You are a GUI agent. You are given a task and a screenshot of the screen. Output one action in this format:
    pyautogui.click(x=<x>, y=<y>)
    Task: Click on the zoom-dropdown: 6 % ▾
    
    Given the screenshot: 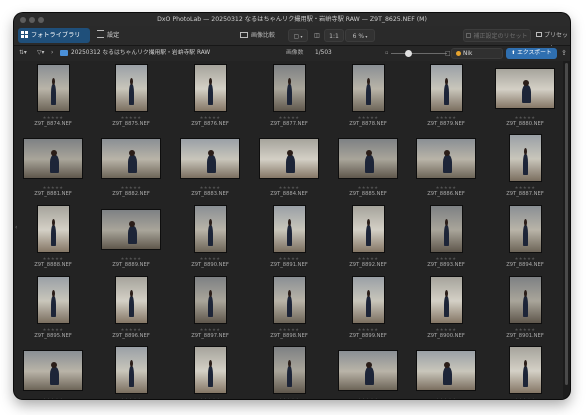 What is the action you would take?
    pyautogui.click(x=360, y=35)
    